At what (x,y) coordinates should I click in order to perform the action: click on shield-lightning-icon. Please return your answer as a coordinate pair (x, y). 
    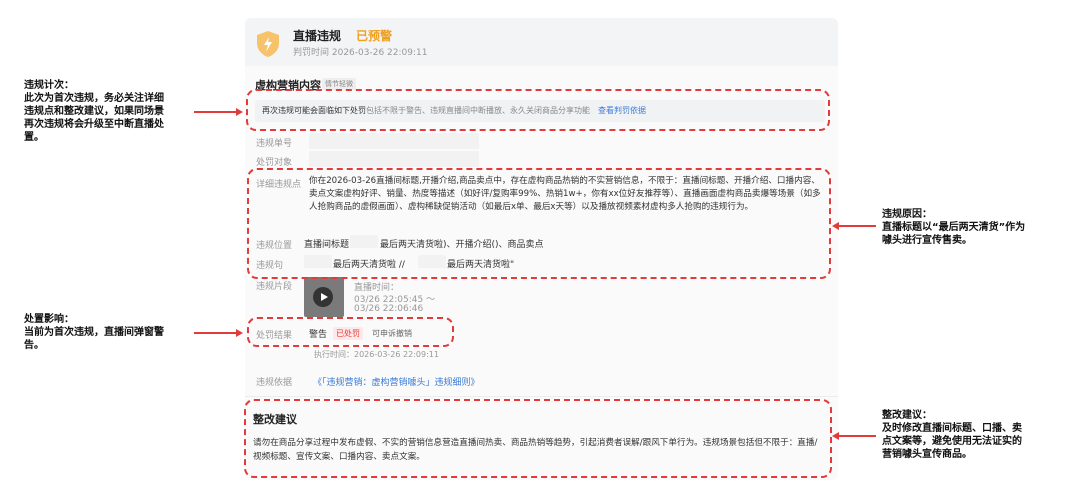
    Looking at the image, I should click on (268, 44).